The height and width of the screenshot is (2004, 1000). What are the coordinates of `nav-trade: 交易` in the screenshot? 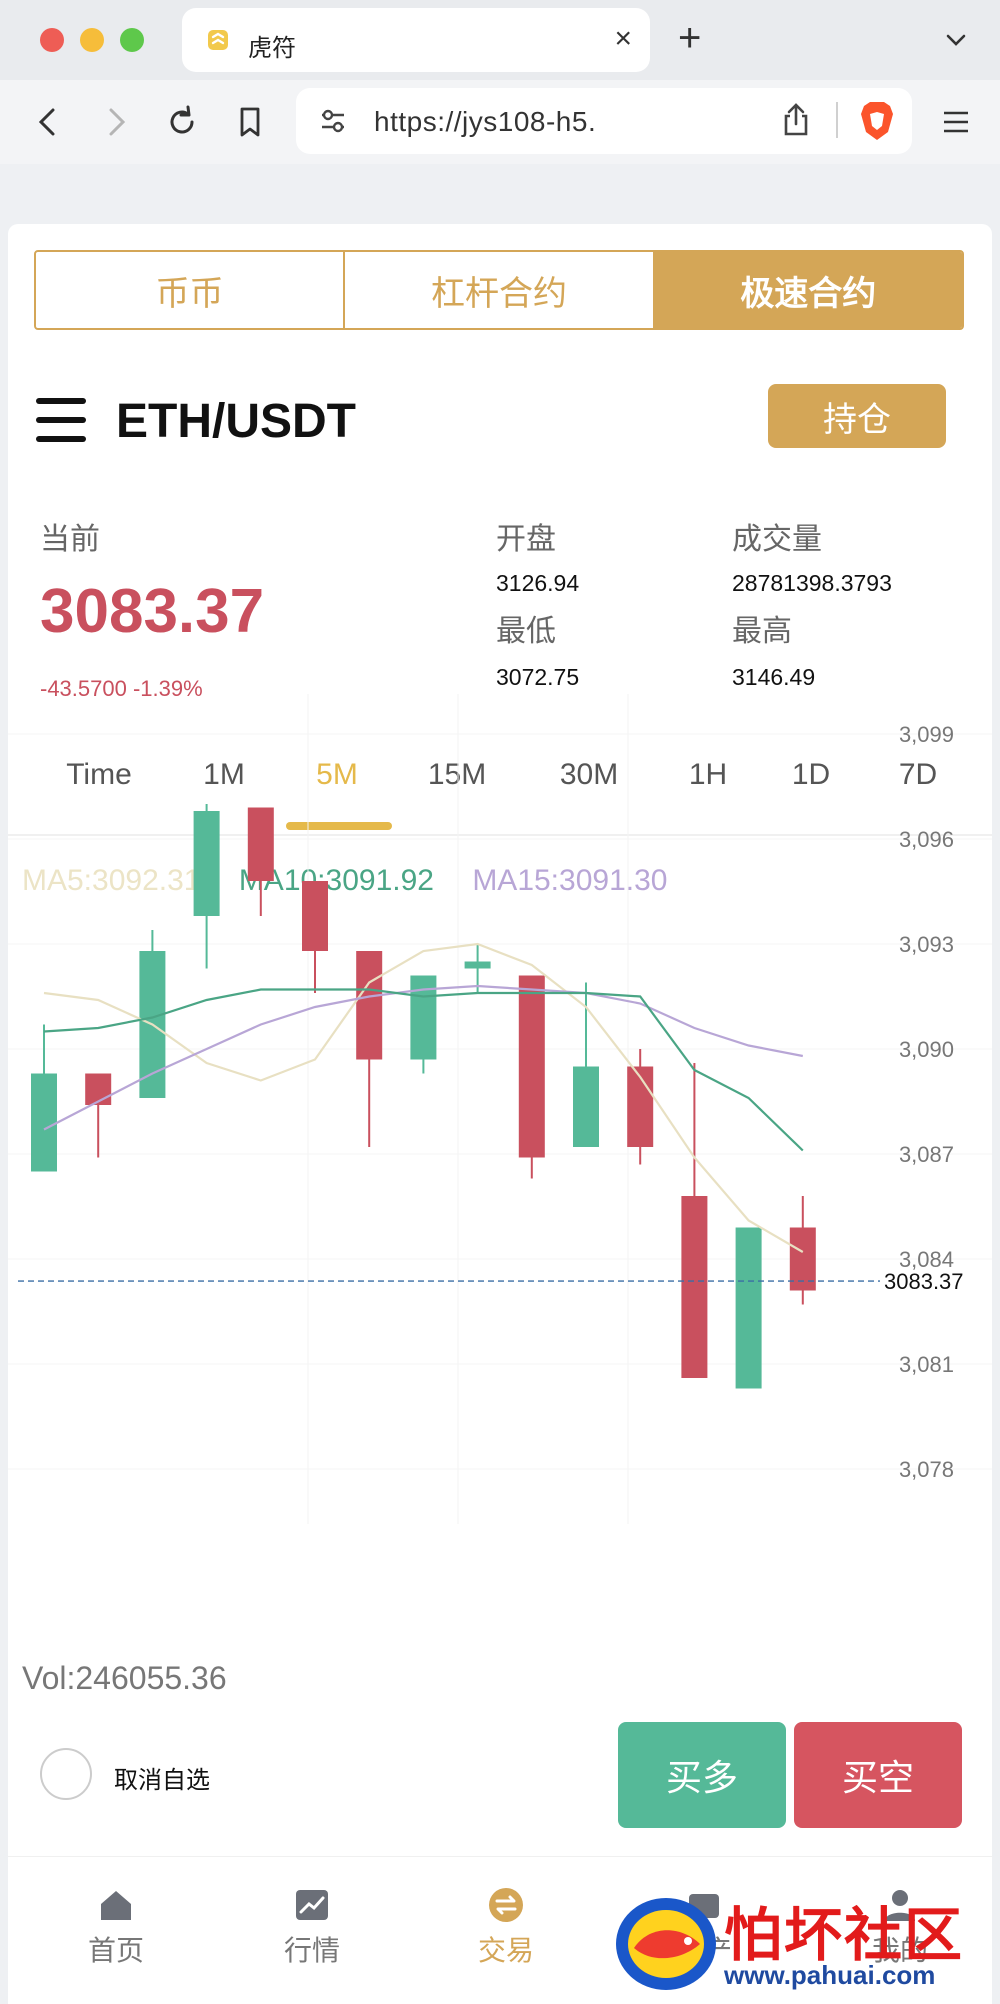 It's located at (506, 1927).